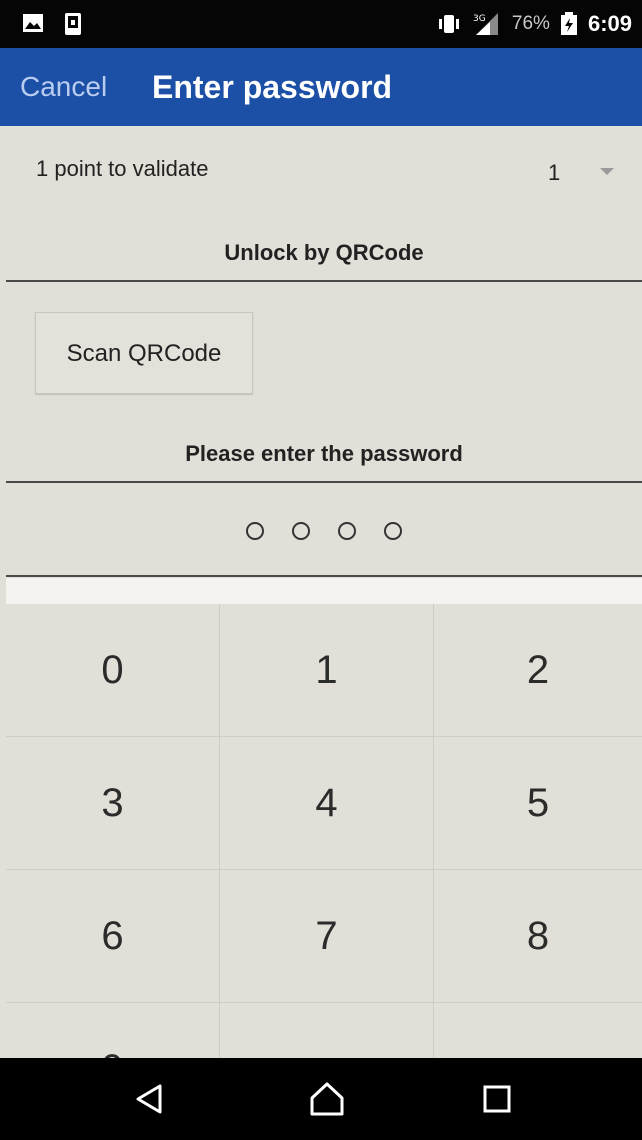  I want to click on validate-label: 1 point to validate, so click(122, 168).